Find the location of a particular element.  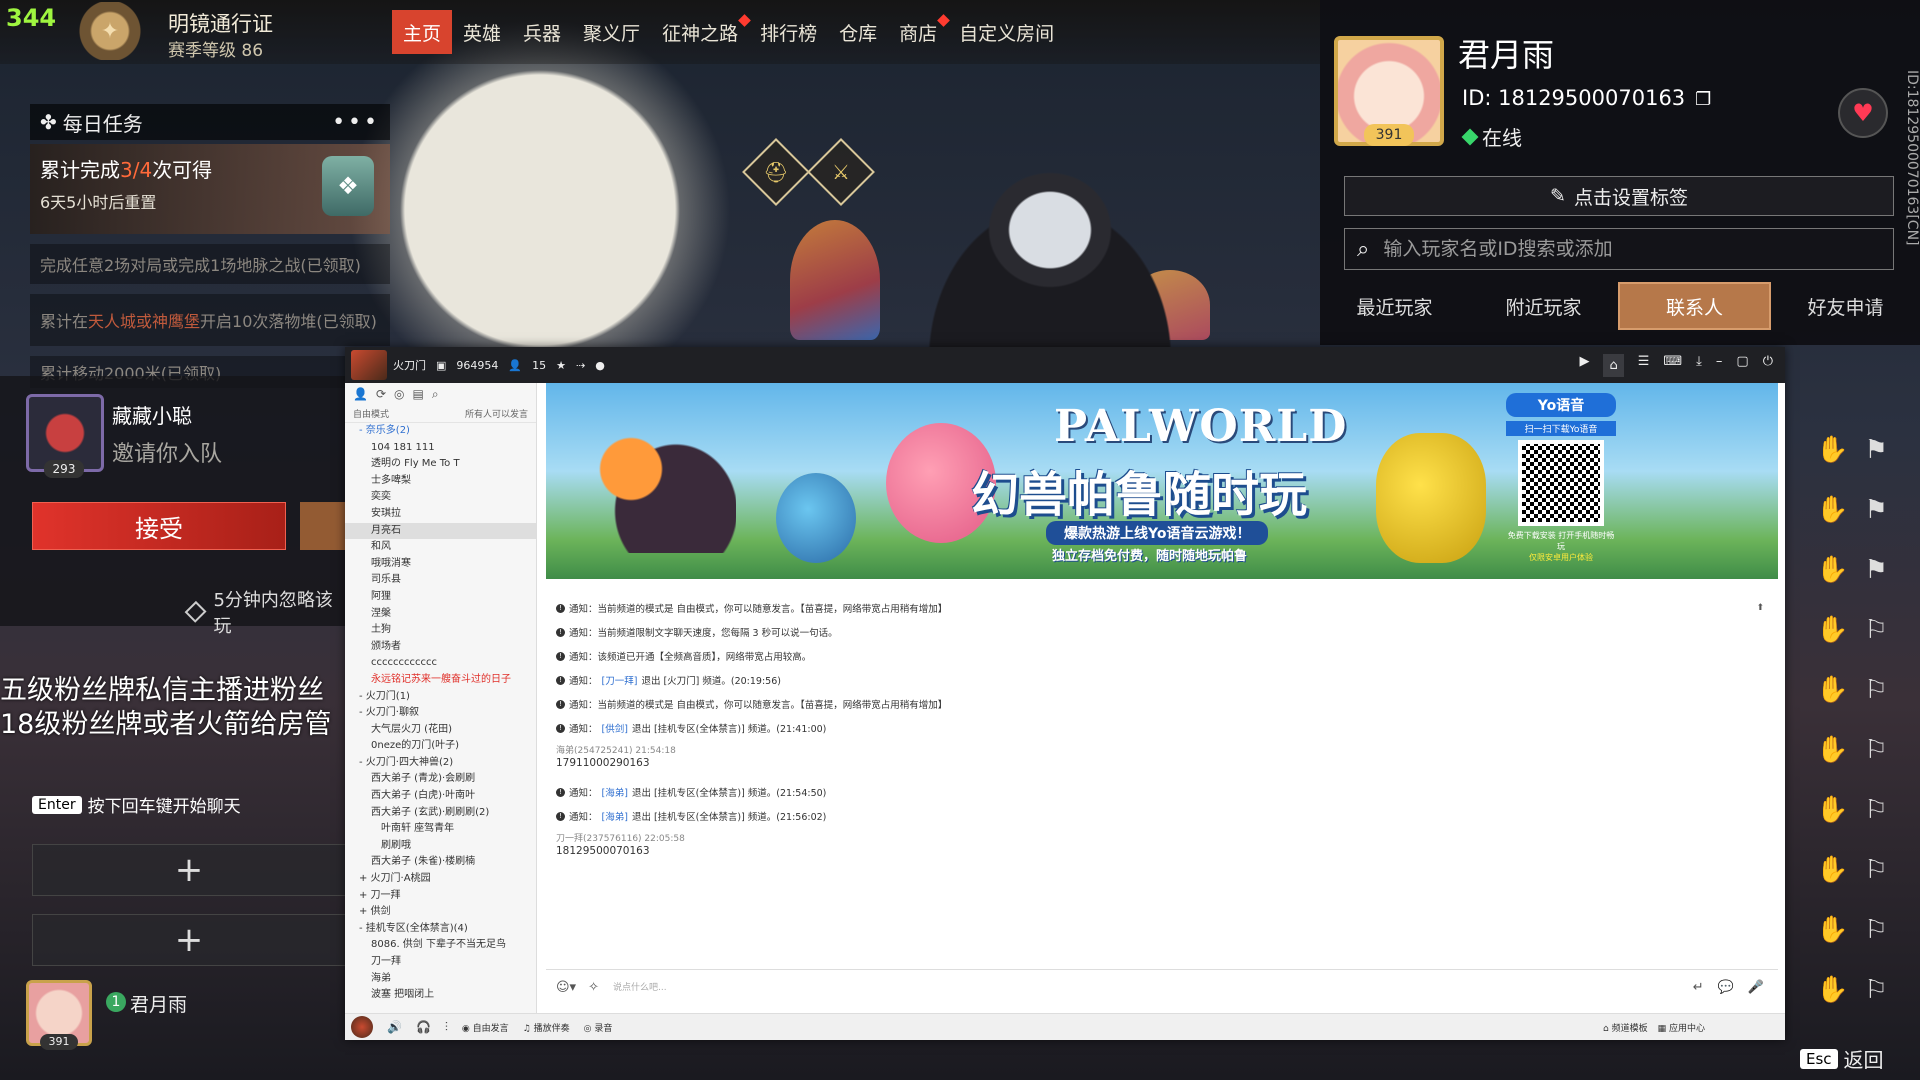

channel-tree-item: 西大弟子 (玄武)·刷刷刷(2) is located at coordinates (440, 813).